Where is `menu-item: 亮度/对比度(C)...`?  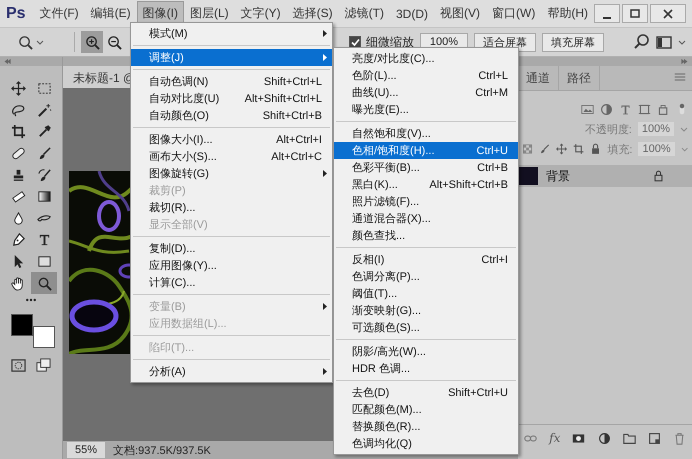
menu-item: 亮度/对比度(C)... is located at coordinates (426, 58).